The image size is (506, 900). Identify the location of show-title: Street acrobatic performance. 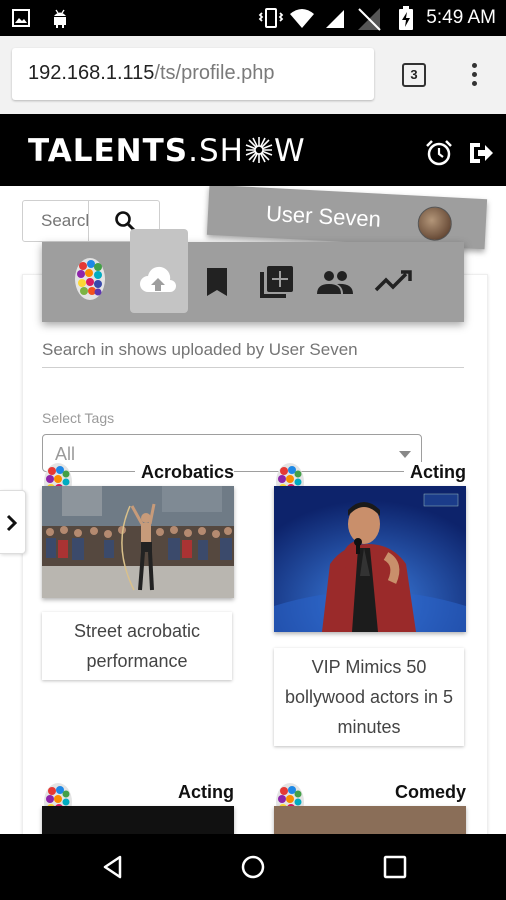
(137, 646).